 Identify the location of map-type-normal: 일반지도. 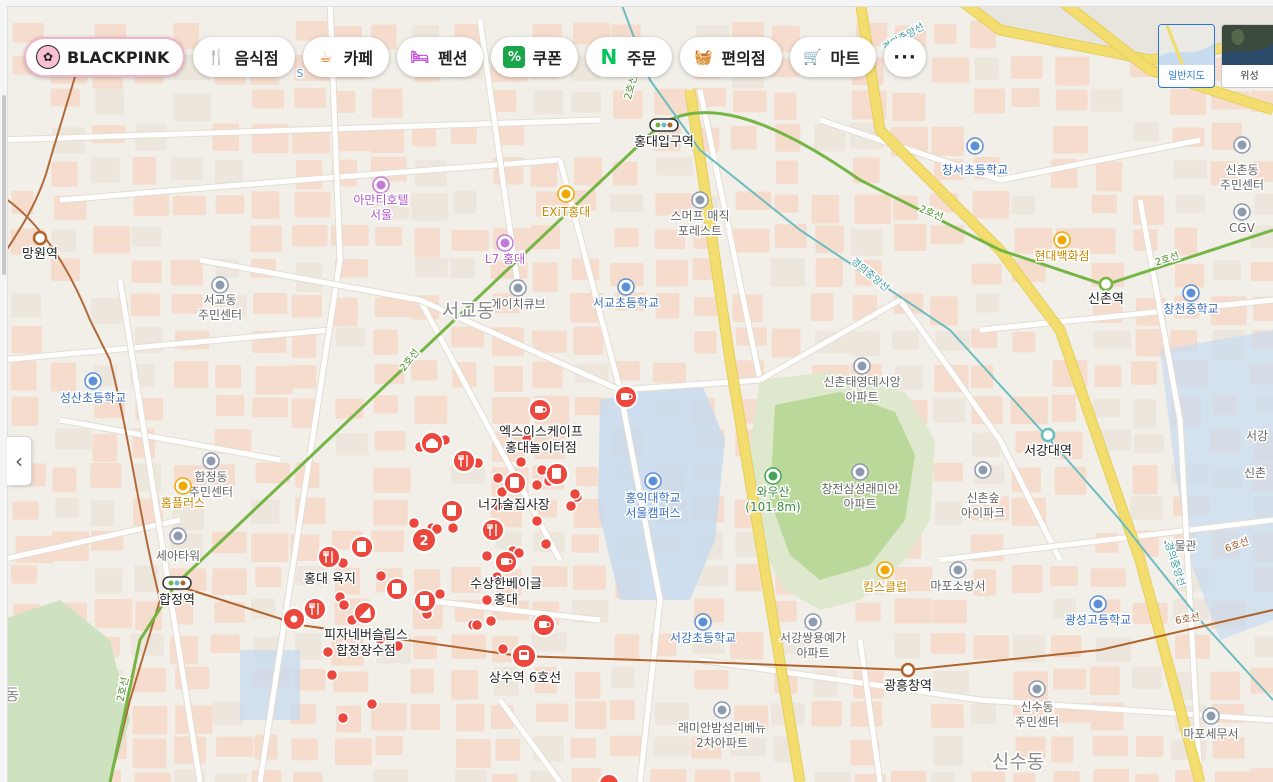
(1186, 56).